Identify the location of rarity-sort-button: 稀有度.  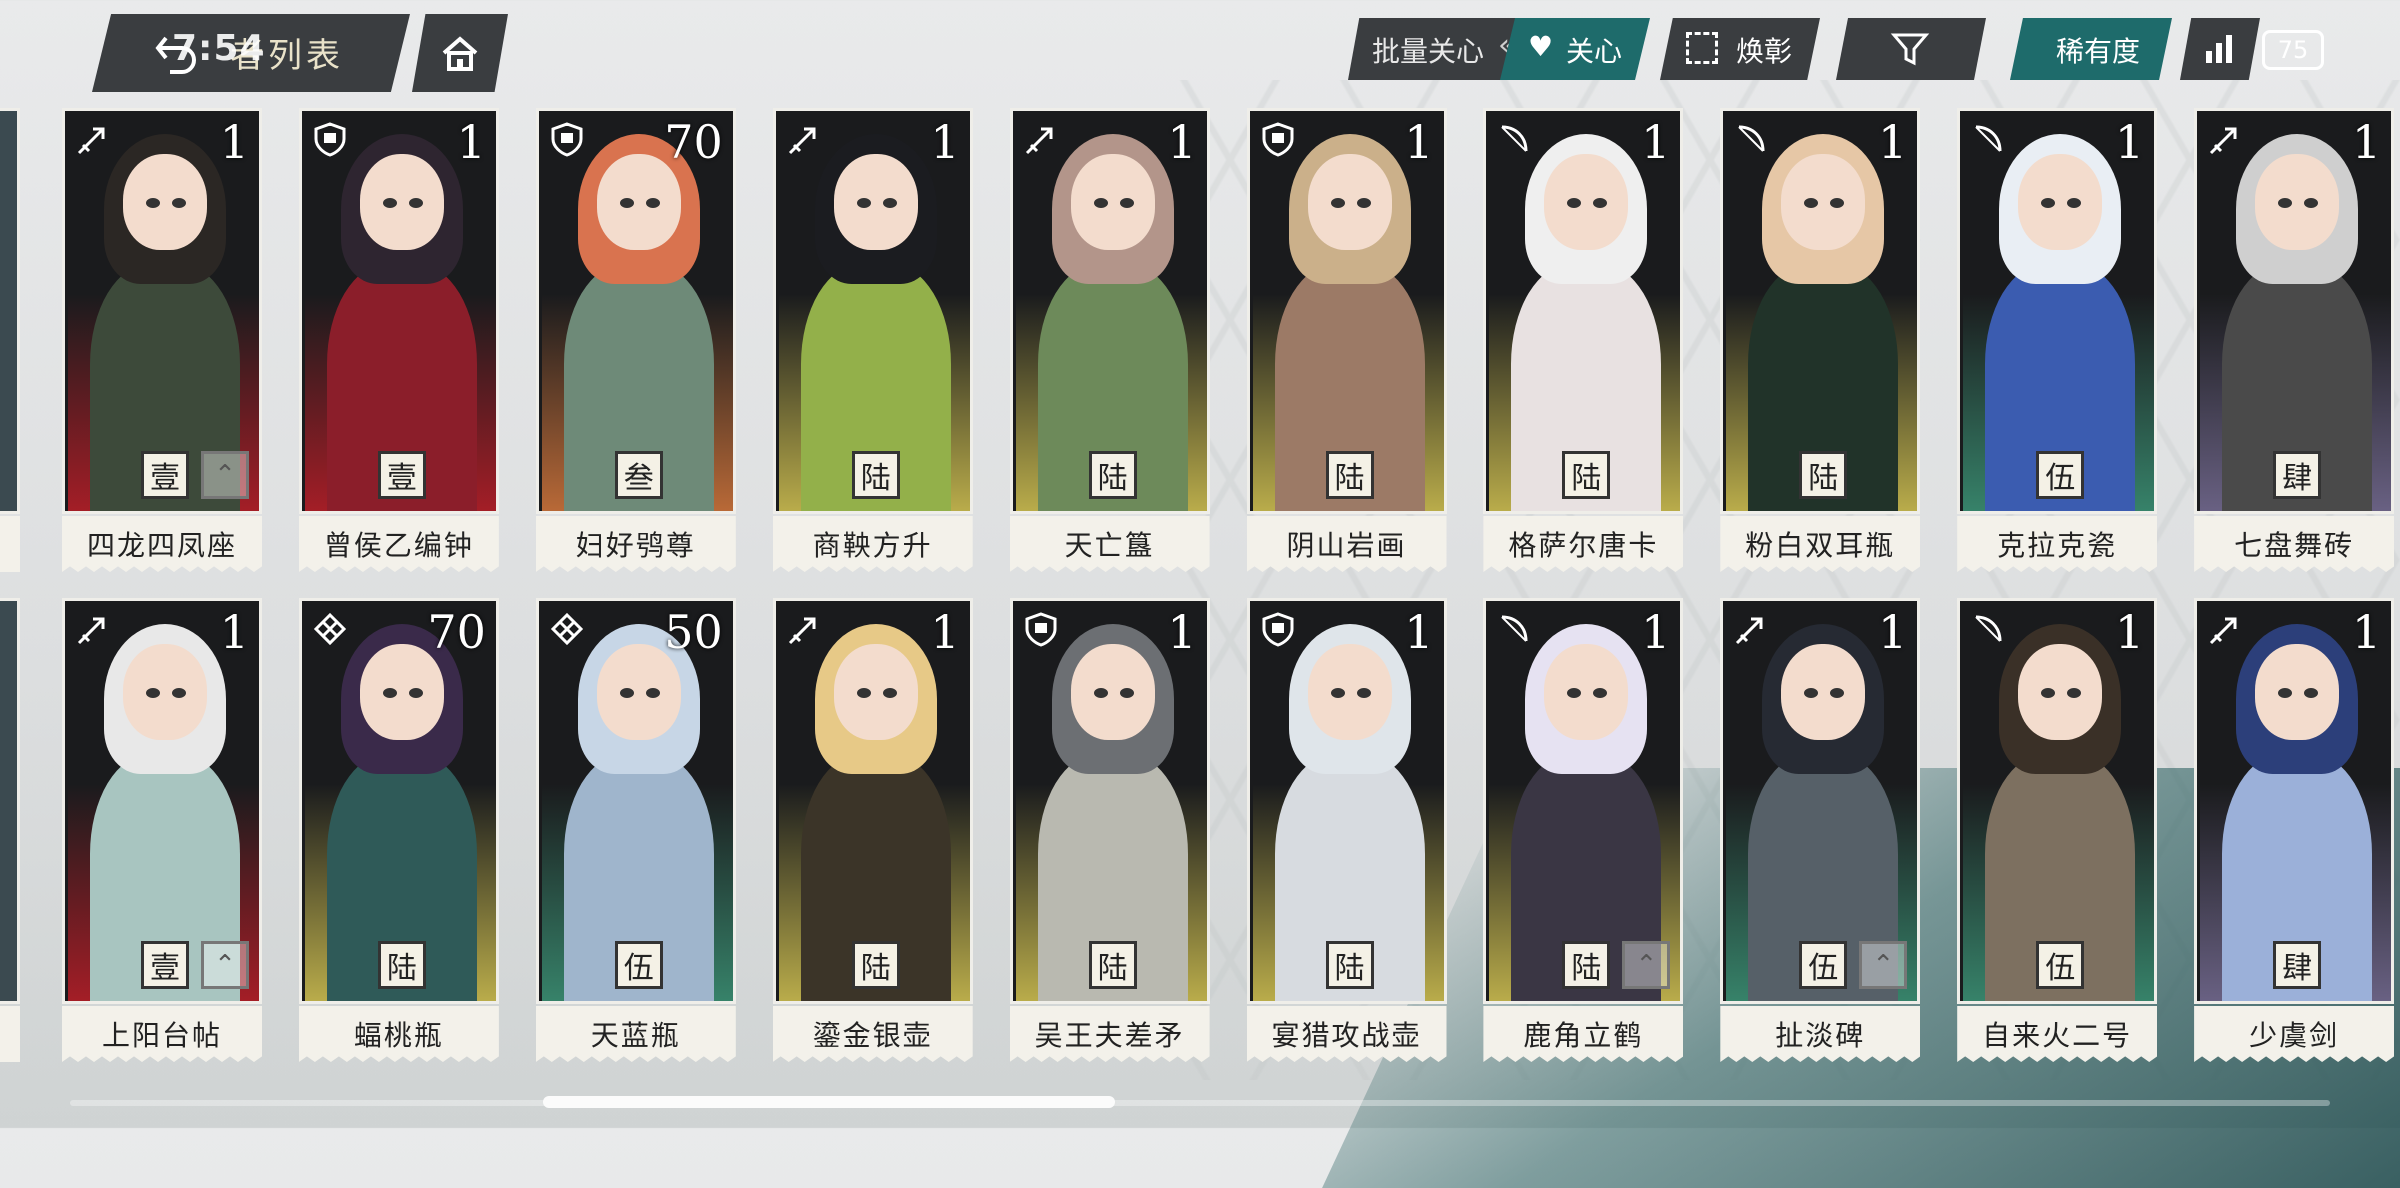
(2091, 49).